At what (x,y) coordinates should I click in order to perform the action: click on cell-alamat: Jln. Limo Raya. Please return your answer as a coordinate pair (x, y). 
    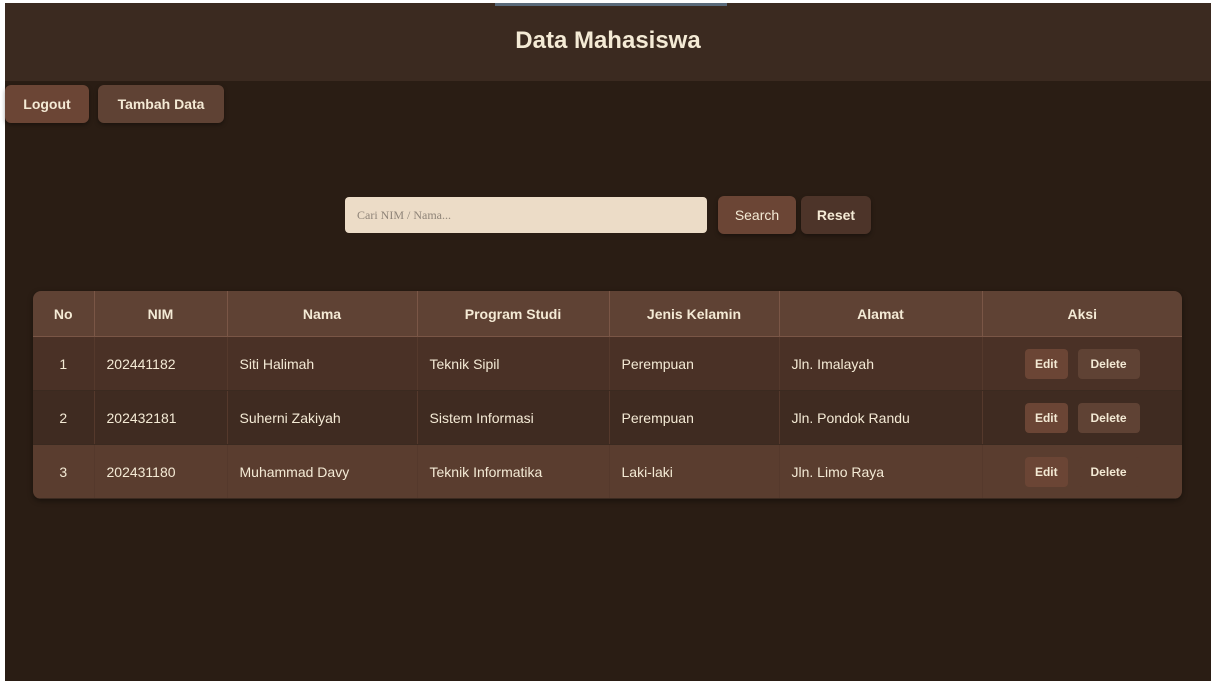
    Looking at the image, I should click on (881, 471).